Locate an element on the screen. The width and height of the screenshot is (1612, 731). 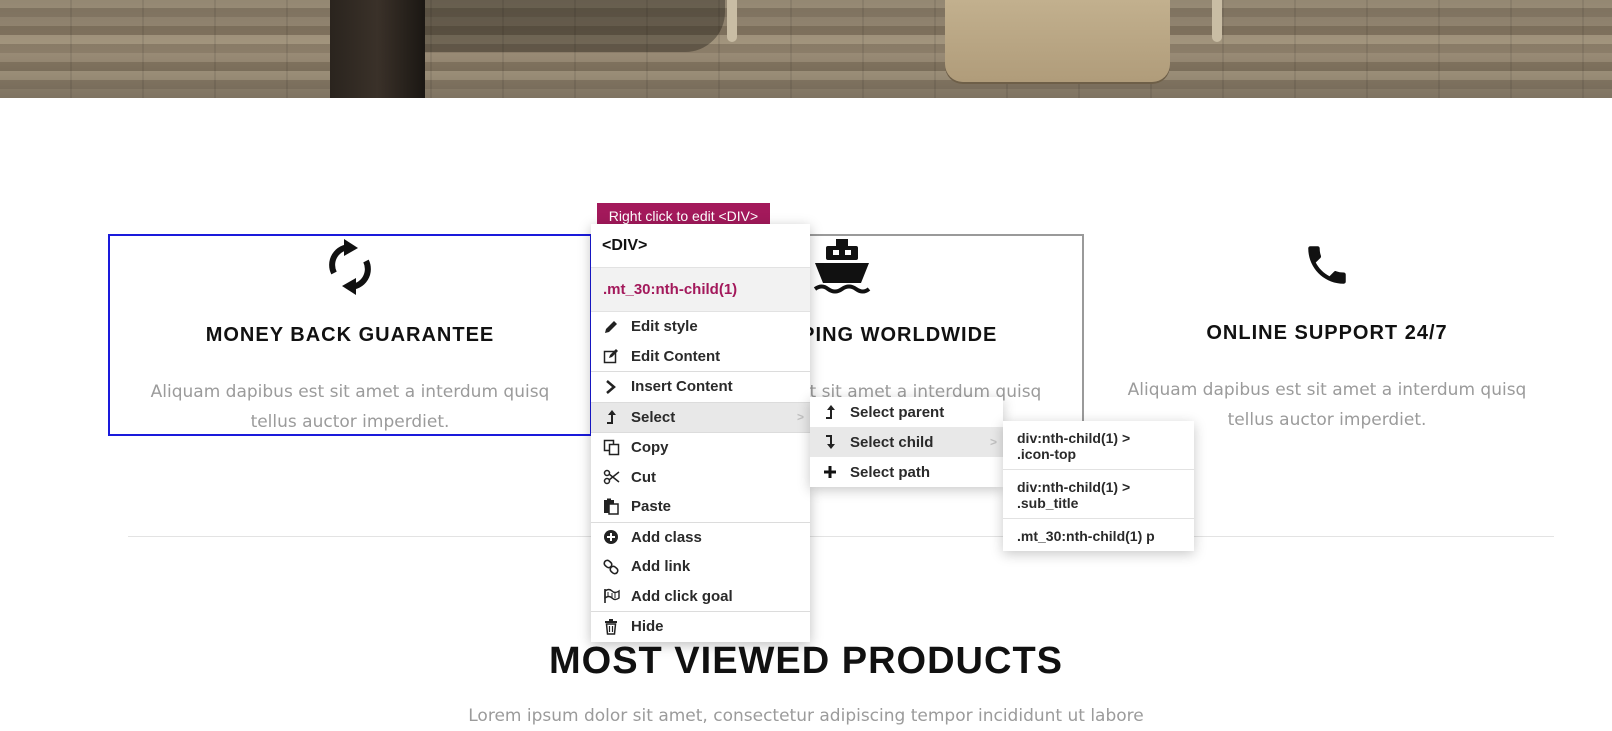
select-submenu: Select parent Select child > Select path is located at coordinates (906, 442).